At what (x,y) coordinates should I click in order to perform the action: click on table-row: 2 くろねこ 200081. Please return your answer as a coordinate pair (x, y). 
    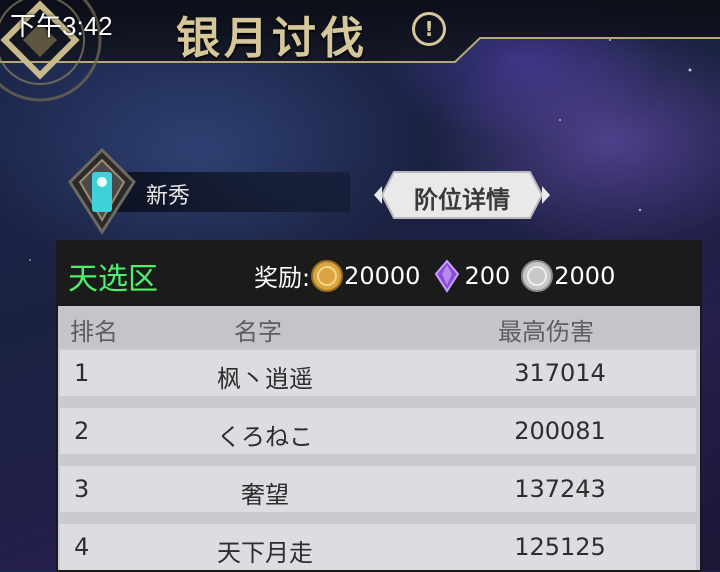
    Looking at the image, I should click on (378, 431).